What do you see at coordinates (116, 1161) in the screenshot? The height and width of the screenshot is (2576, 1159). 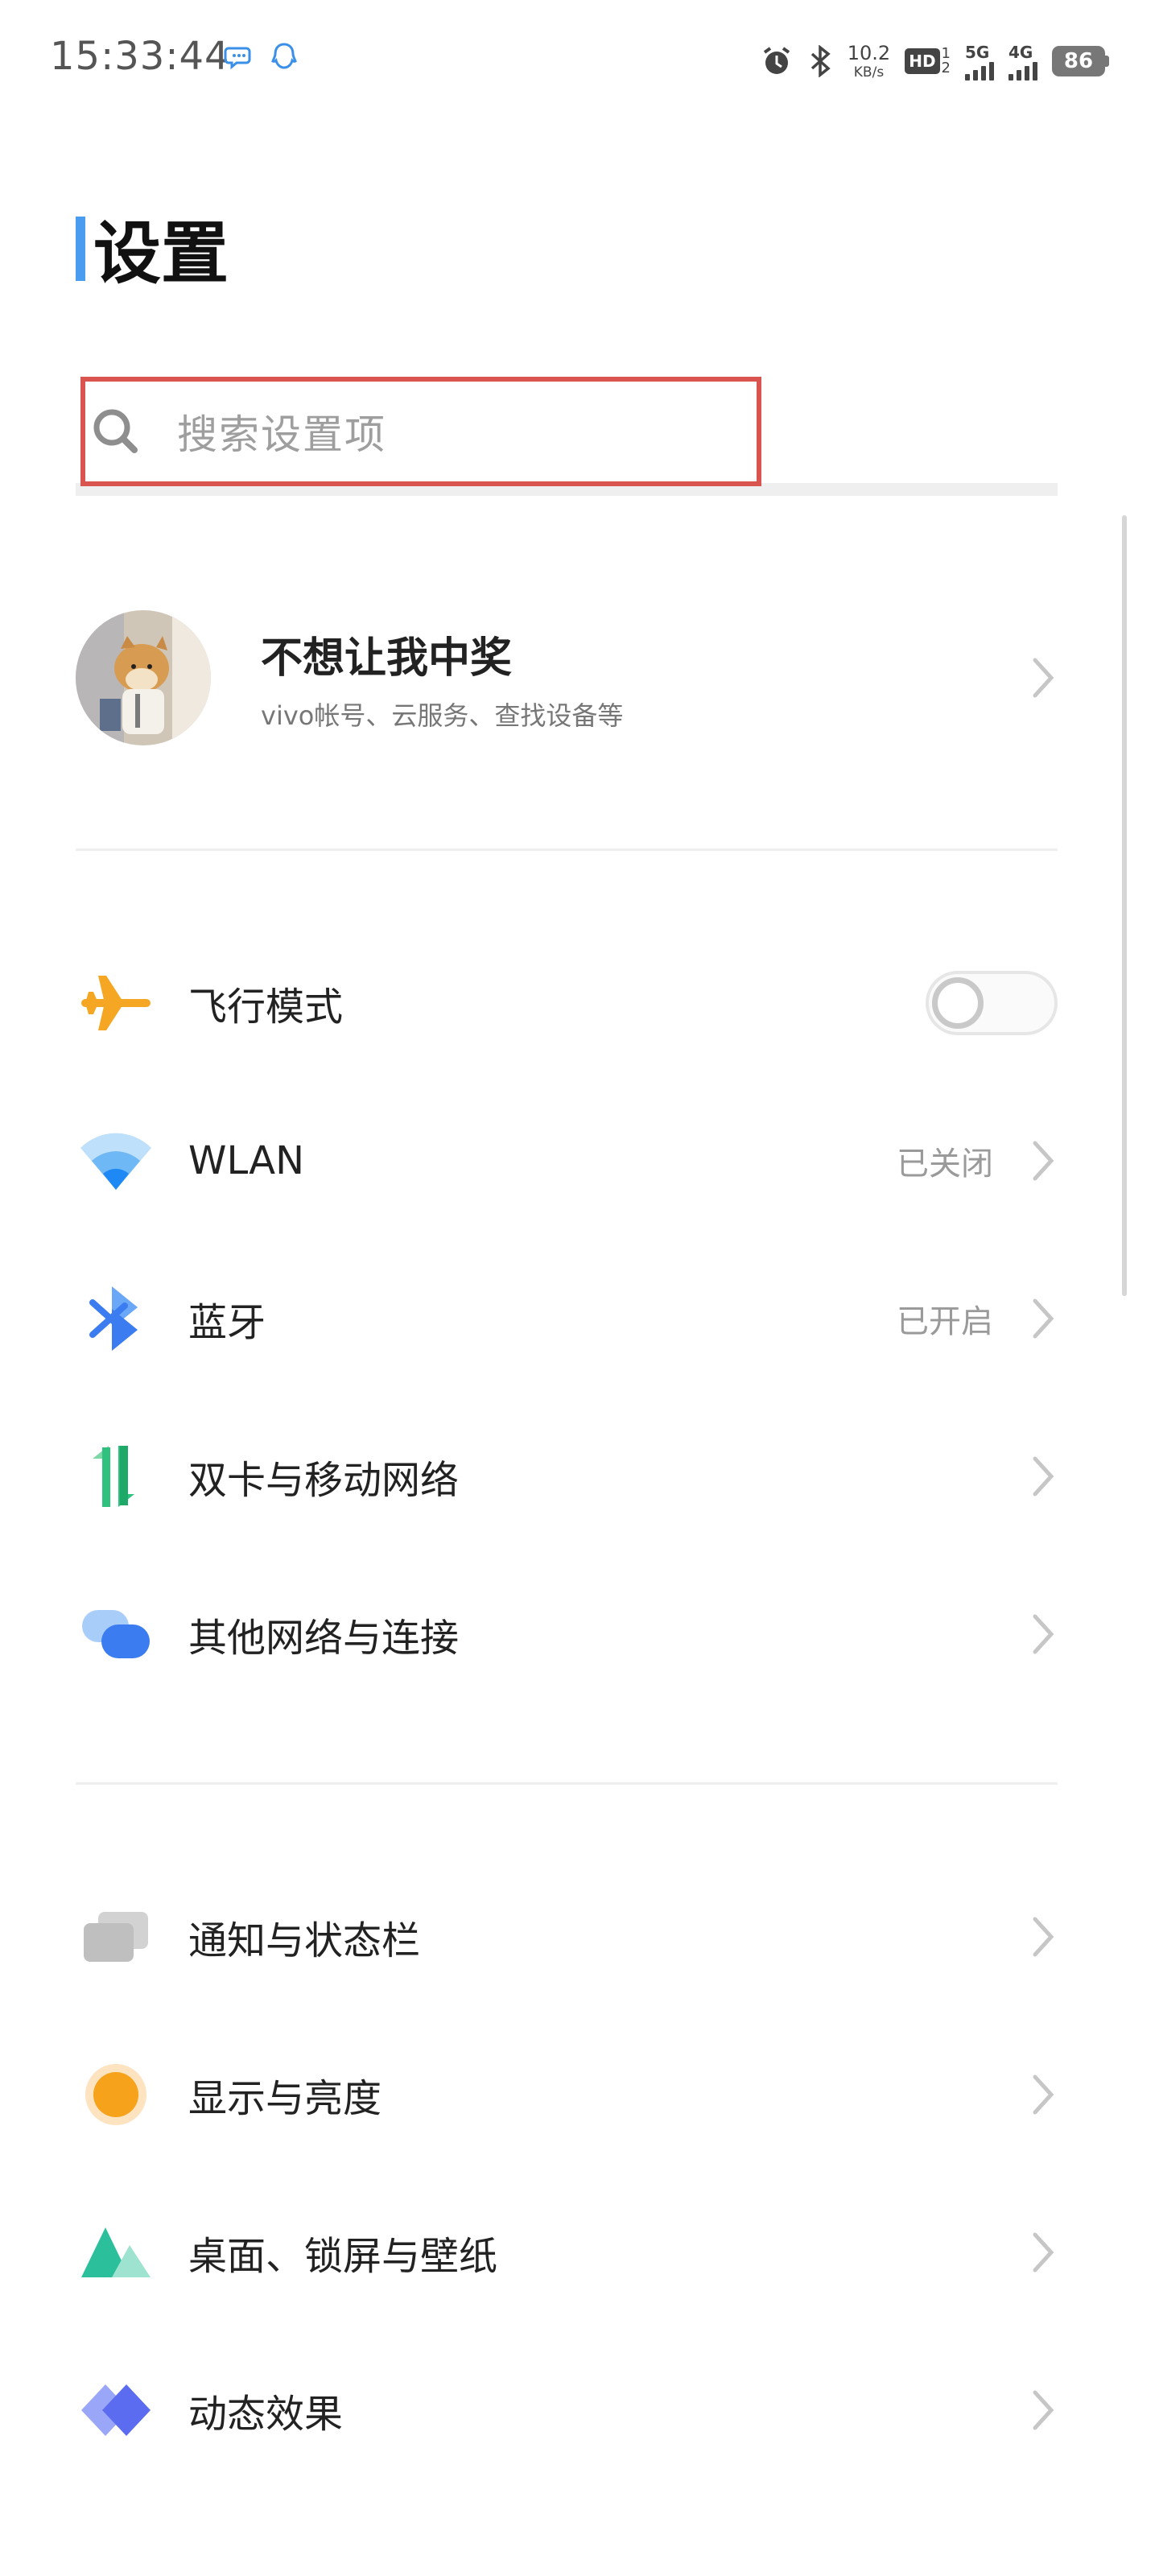 I see `wifi-icon` at bounding box center [116, 1161].